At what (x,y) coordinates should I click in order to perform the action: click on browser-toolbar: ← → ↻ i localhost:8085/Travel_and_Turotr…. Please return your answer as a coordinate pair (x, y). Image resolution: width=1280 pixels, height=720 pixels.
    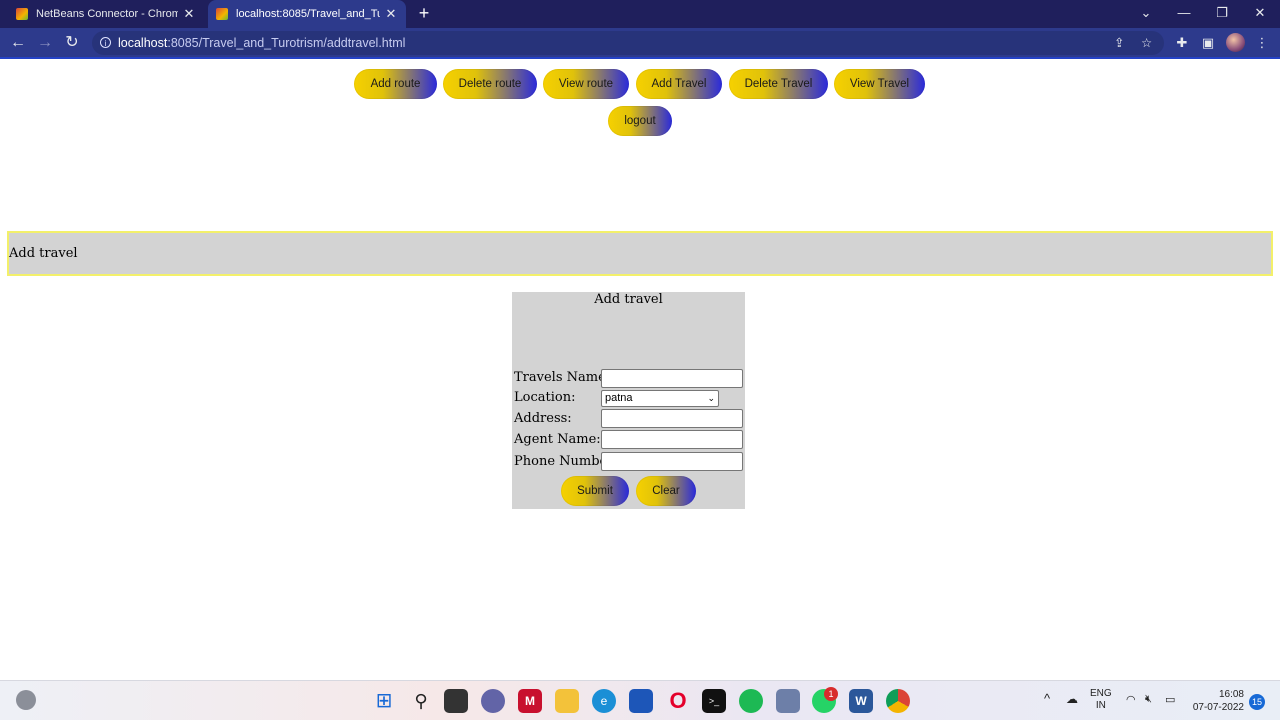
    Looking at the image, I should click on (640, 43).